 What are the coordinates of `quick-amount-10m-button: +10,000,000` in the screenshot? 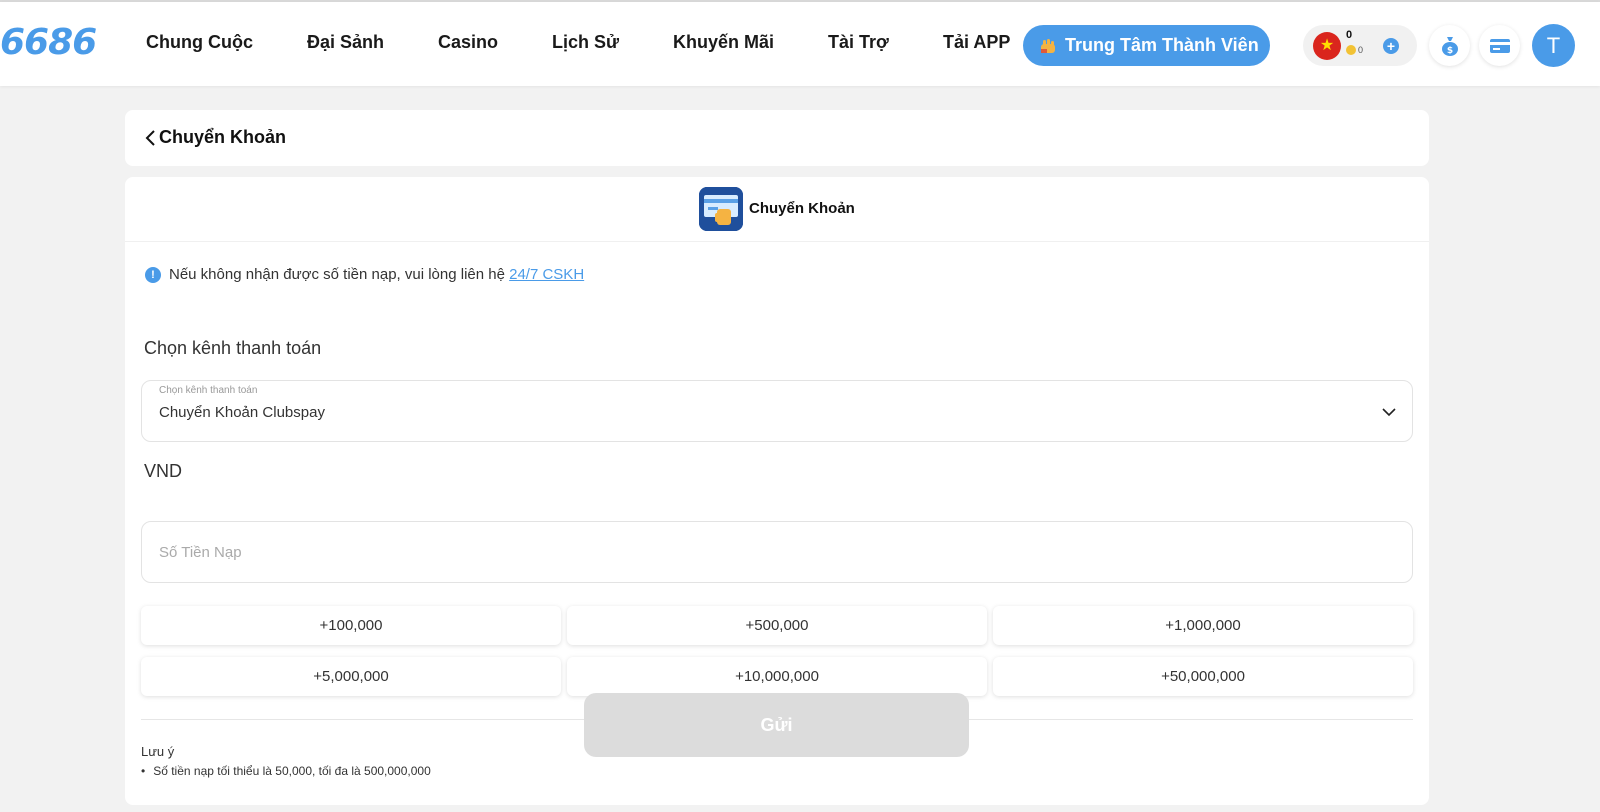 It's located at (777, 676).